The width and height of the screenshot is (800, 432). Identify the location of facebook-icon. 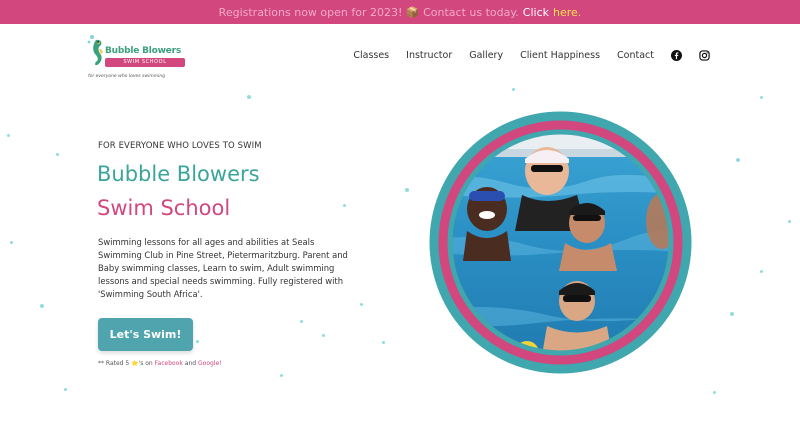
(676, 55).